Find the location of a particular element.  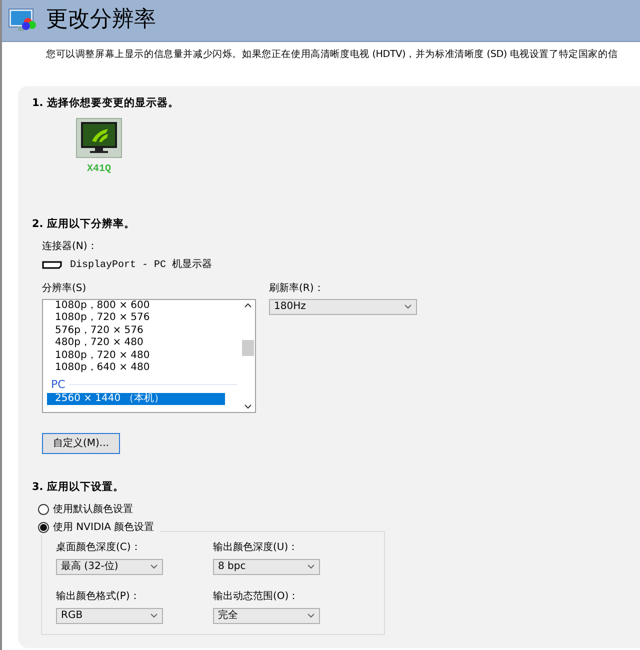

refresh-rate-dropdown: 180Hz is located at coordinates (343, 306).